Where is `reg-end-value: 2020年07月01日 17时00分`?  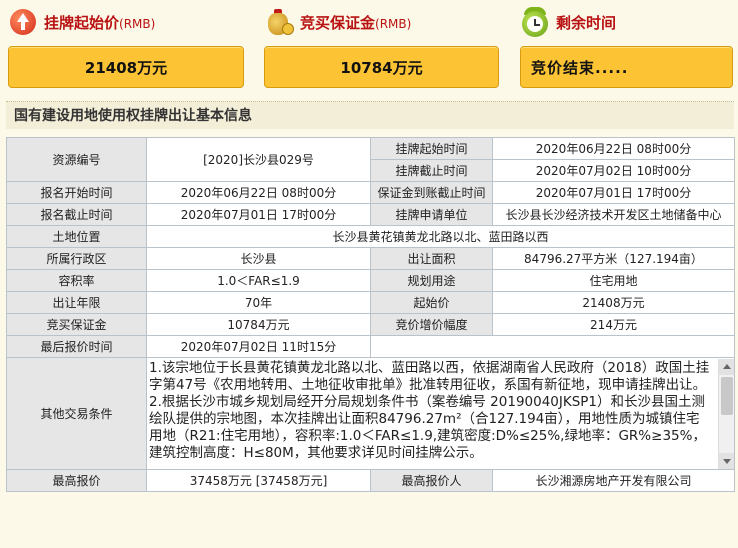 reg-end-value: 2020年07月01日 17时00分 is located at coordinates (258, 214).